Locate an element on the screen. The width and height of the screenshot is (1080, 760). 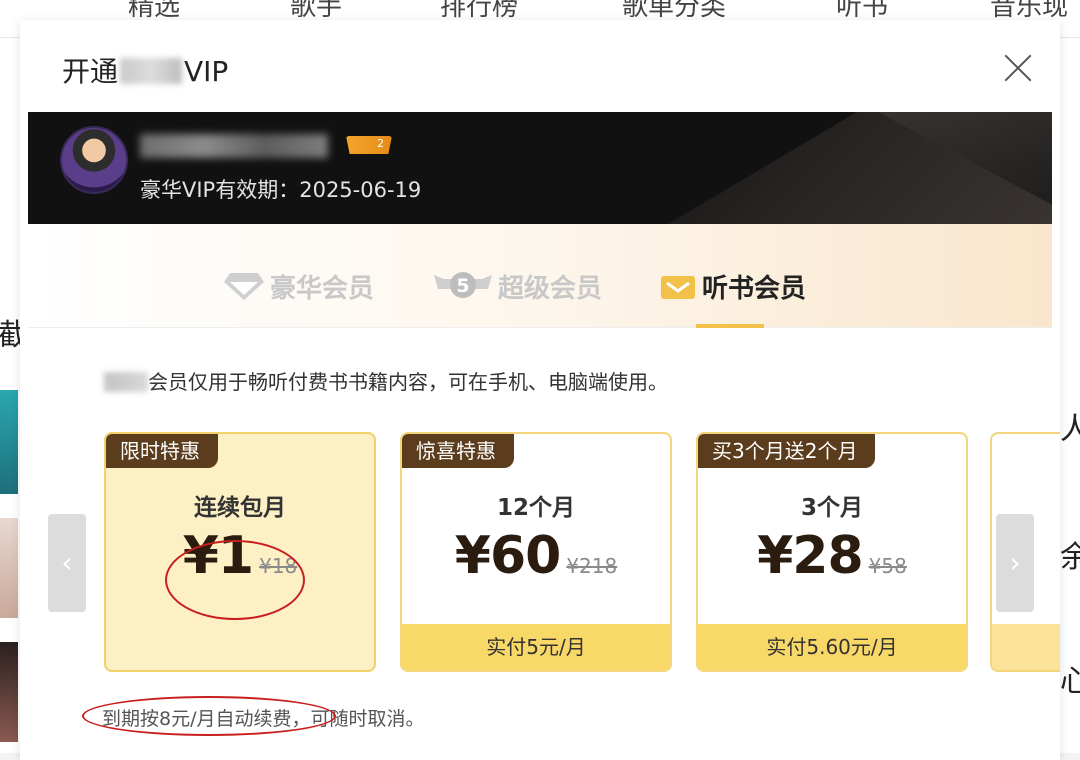
plan-card-3-months: 买3个月送2个月 3个月 ¥28 ¥58 实付5.60元/月 is located at coordinates (832, 552).